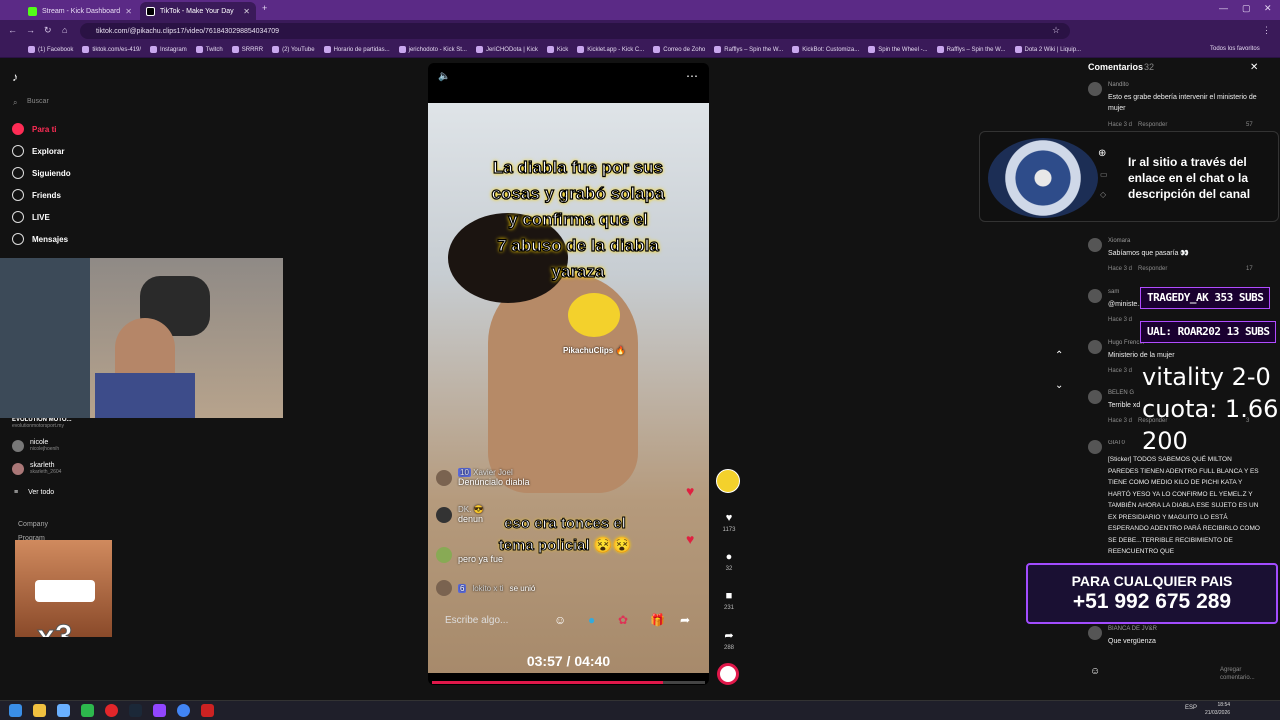  I want to click on home-icon: ⌂, so click(64, 30).